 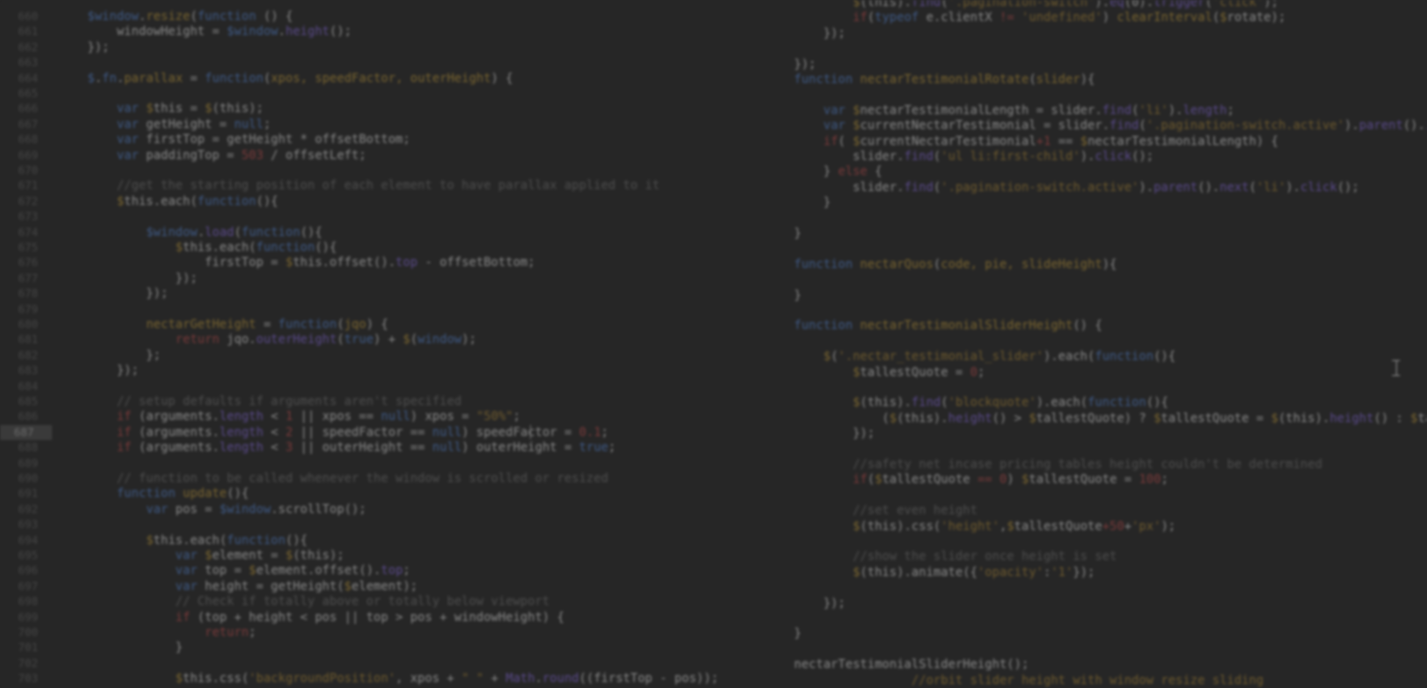 I want to click on code-token: ) outerHeight =, so click(x=520, y=447).